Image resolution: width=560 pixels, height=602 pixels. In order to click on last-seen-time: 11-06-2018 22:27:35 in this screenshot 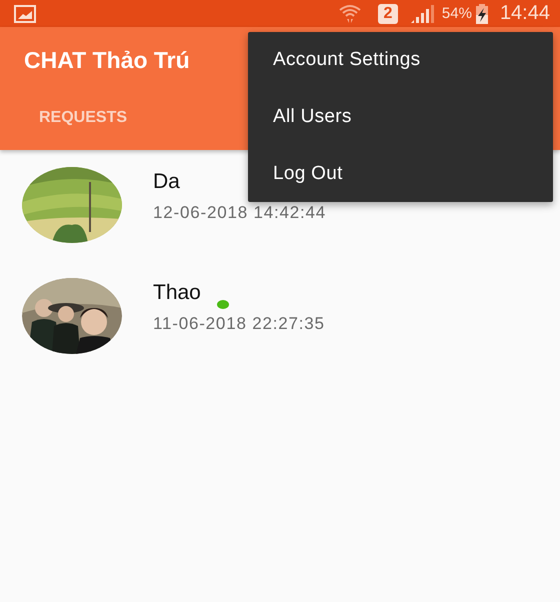, I will do `click(239, 324)`.